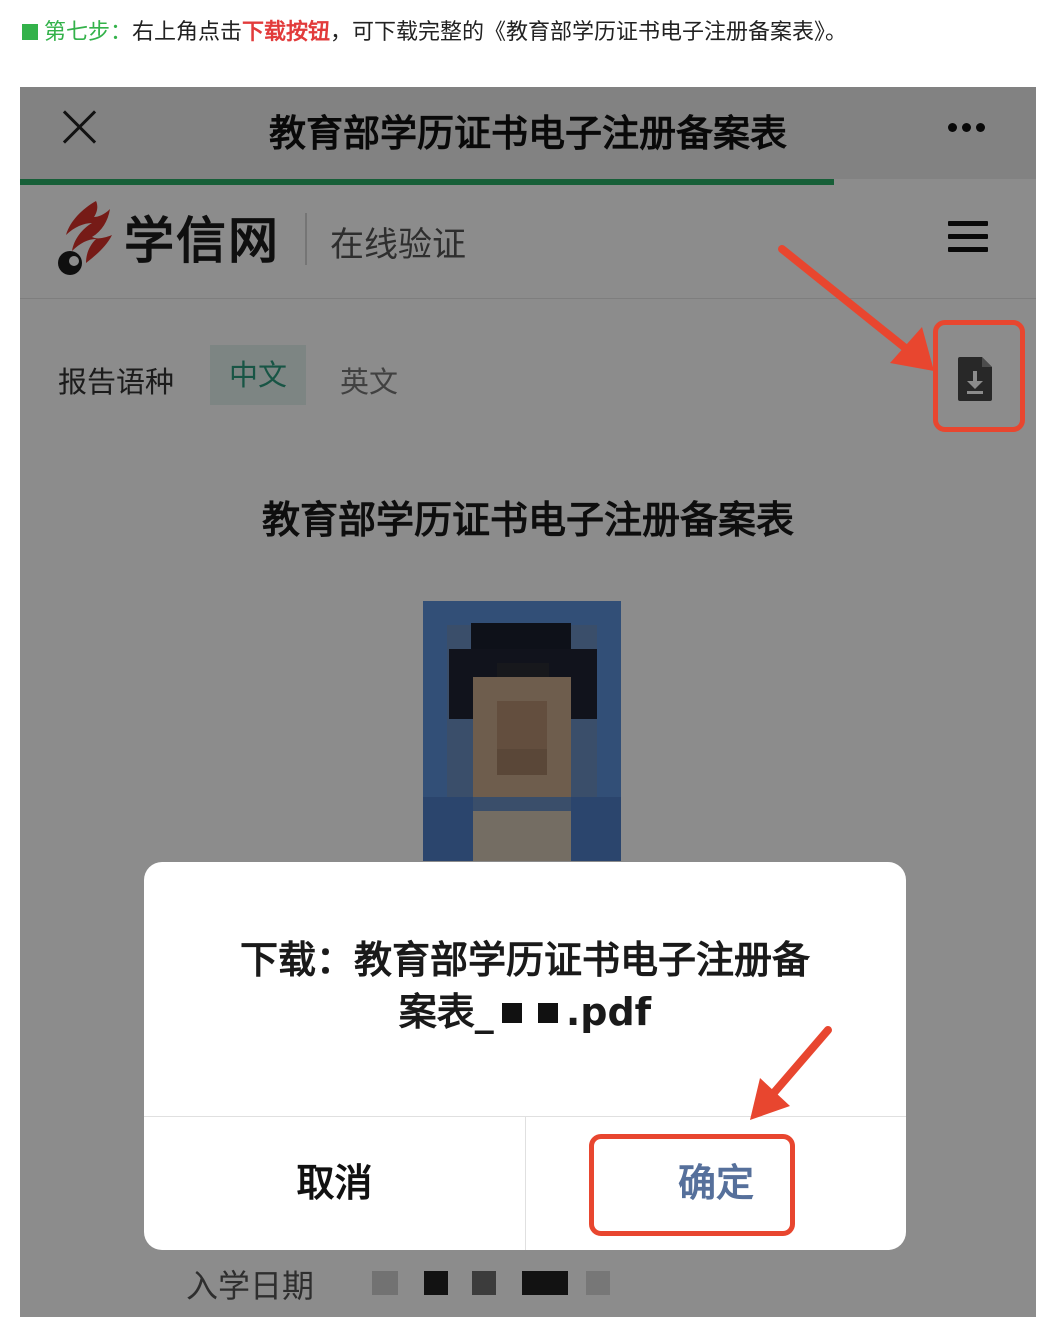  I want to click on instruction-text-before: 右上角点击, so click(187, 32).